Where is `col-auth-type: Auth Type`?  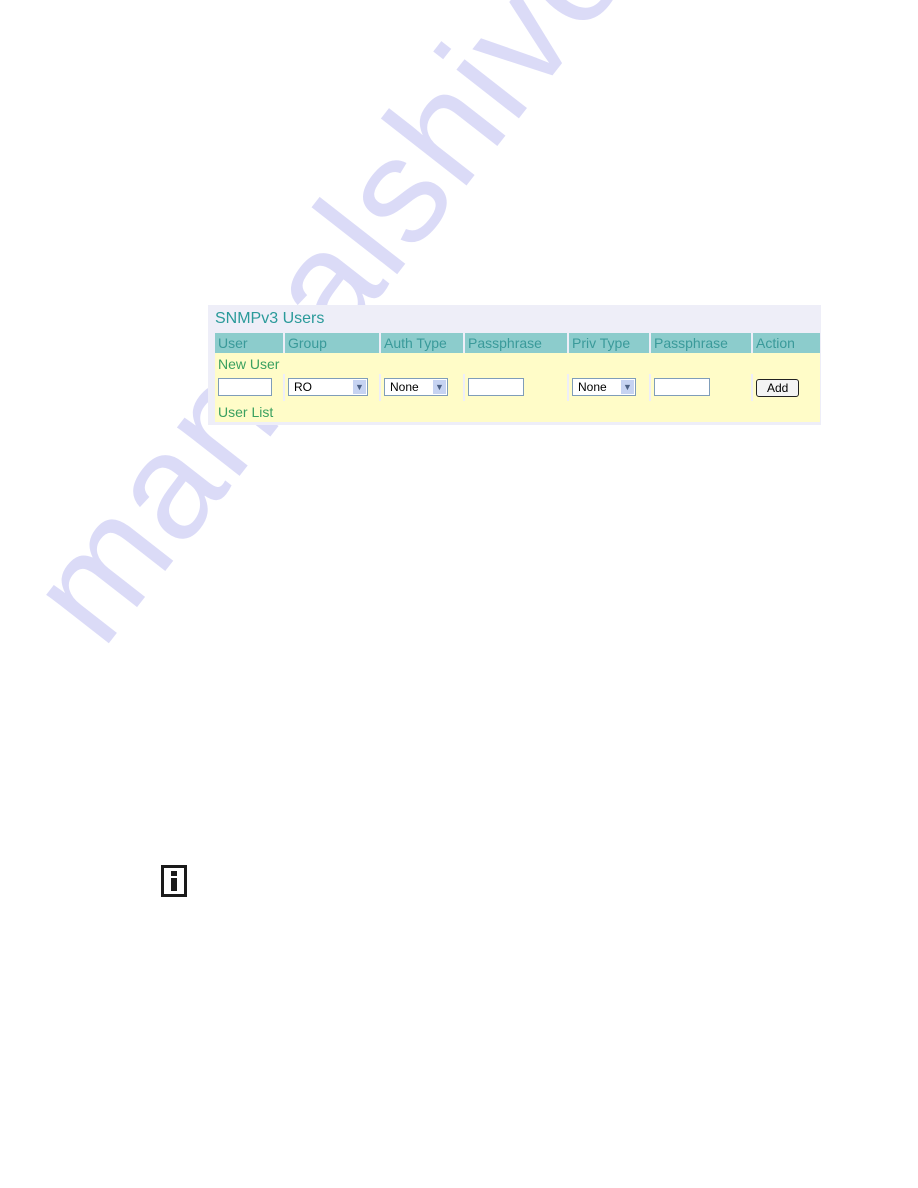
col-auth-type: Auth Type is located at coordinates (422, 343).